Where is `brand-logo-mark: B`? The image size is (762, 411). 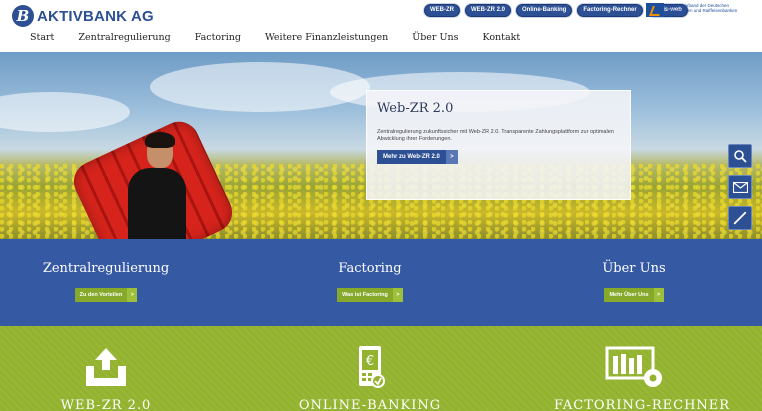 brand-logo-mark: B is located at coordinates (23, 16).